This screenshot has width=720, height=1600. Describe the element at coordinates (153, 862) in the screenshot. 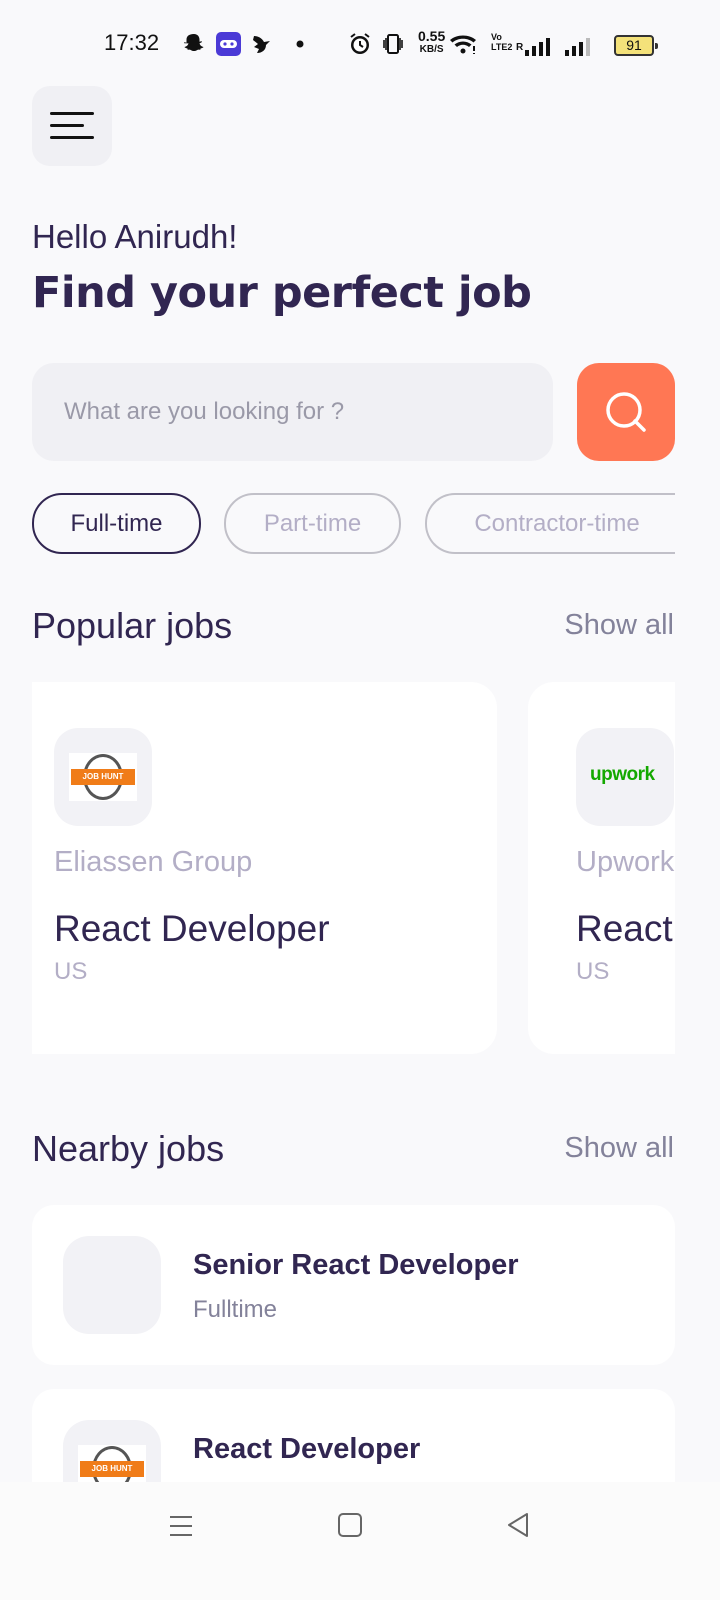

I see `company-name: Eliassen Group` at that location.